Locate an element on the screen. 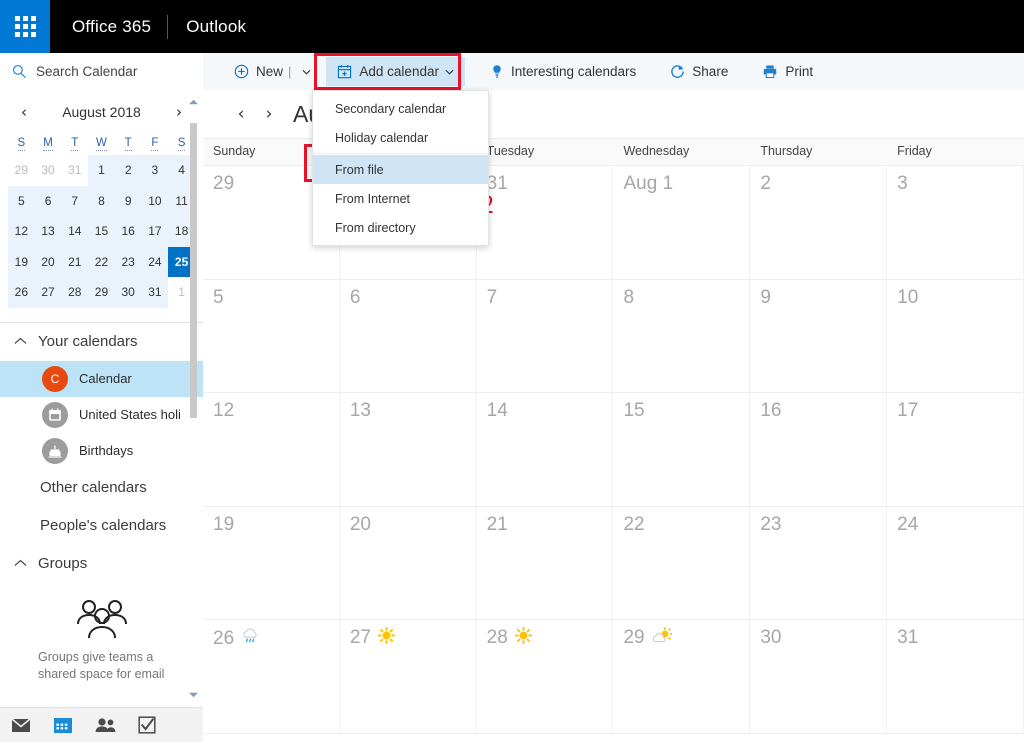  mini-calendar-day: 6 is located at coordinates (48, 200).